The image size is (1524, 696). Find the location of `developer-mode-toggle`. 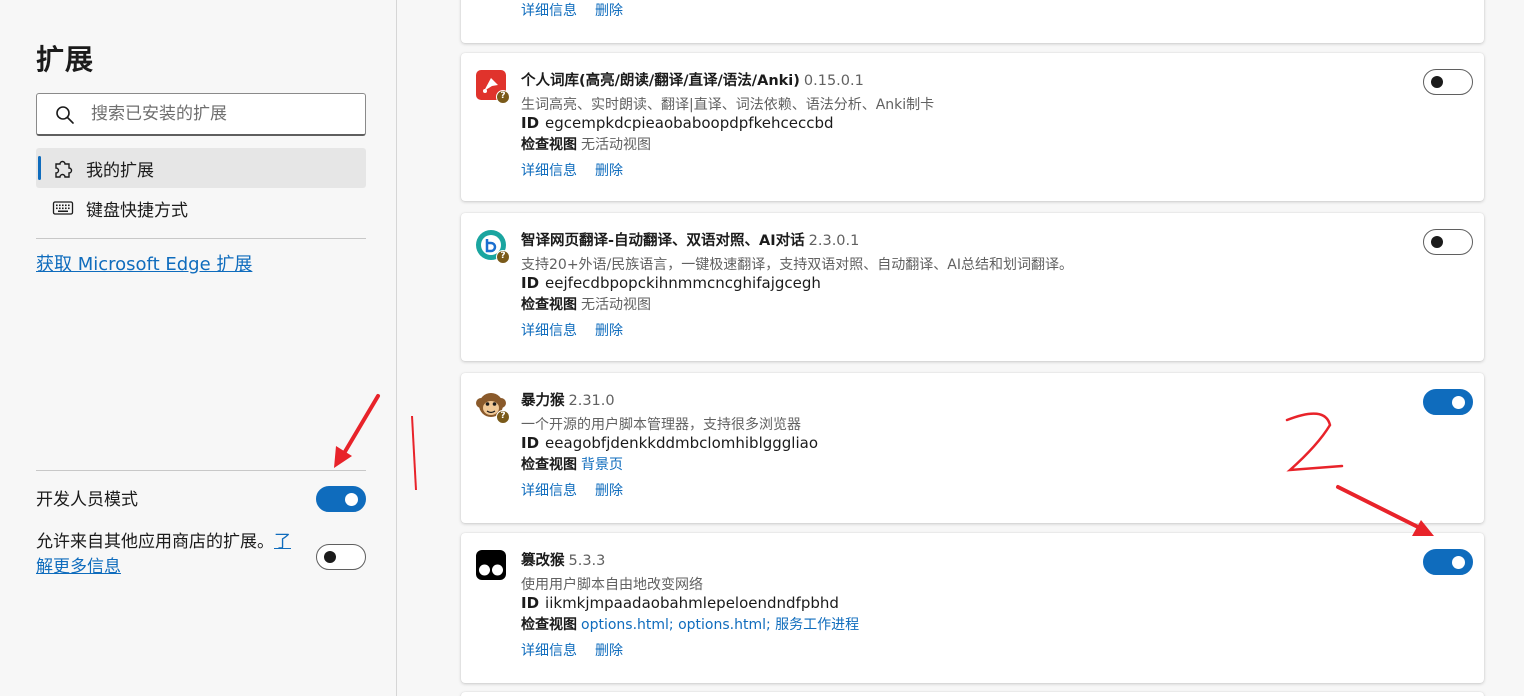

developer-mode-toggle is located at coordinates (341, 499).